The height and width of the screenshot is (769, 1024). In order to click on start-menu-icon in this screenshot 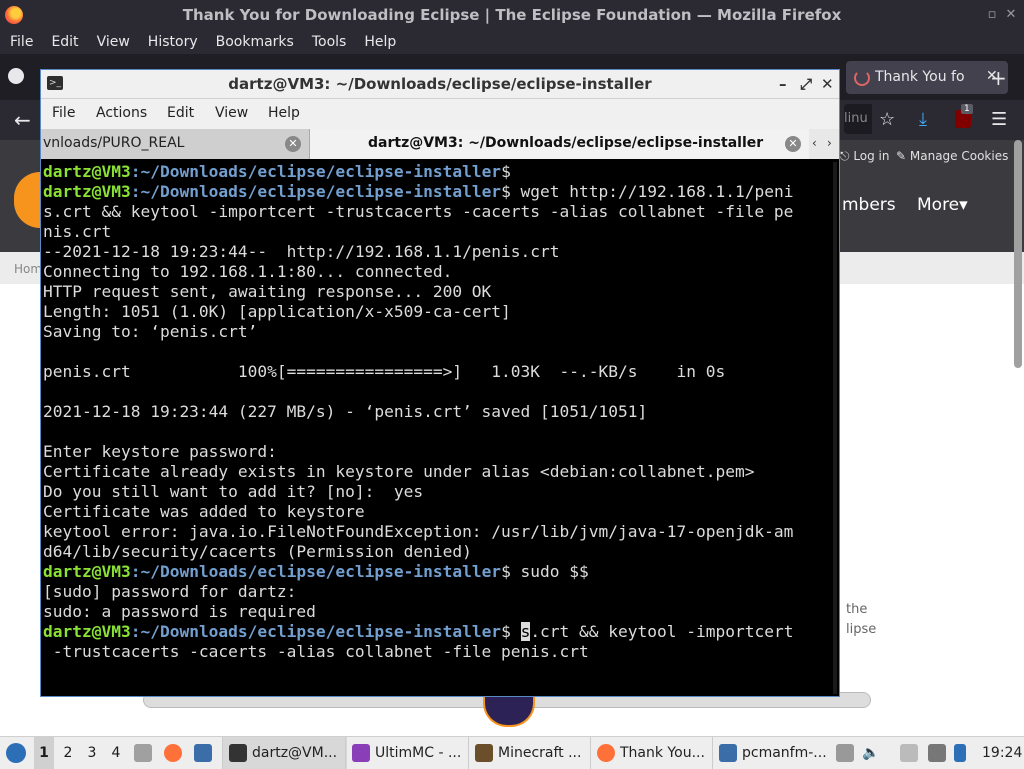, I will do `click(16, 753)`.